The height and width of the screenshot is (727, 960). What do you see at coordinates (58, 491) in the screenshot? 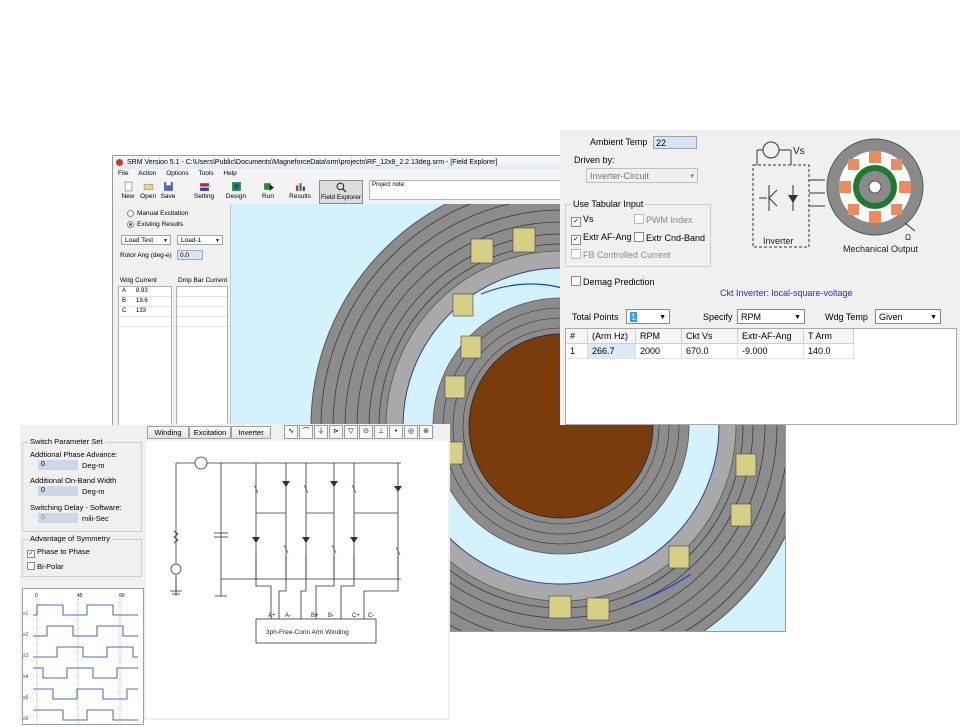
I see `onband-input: 0` at bounding box center [58, 491].